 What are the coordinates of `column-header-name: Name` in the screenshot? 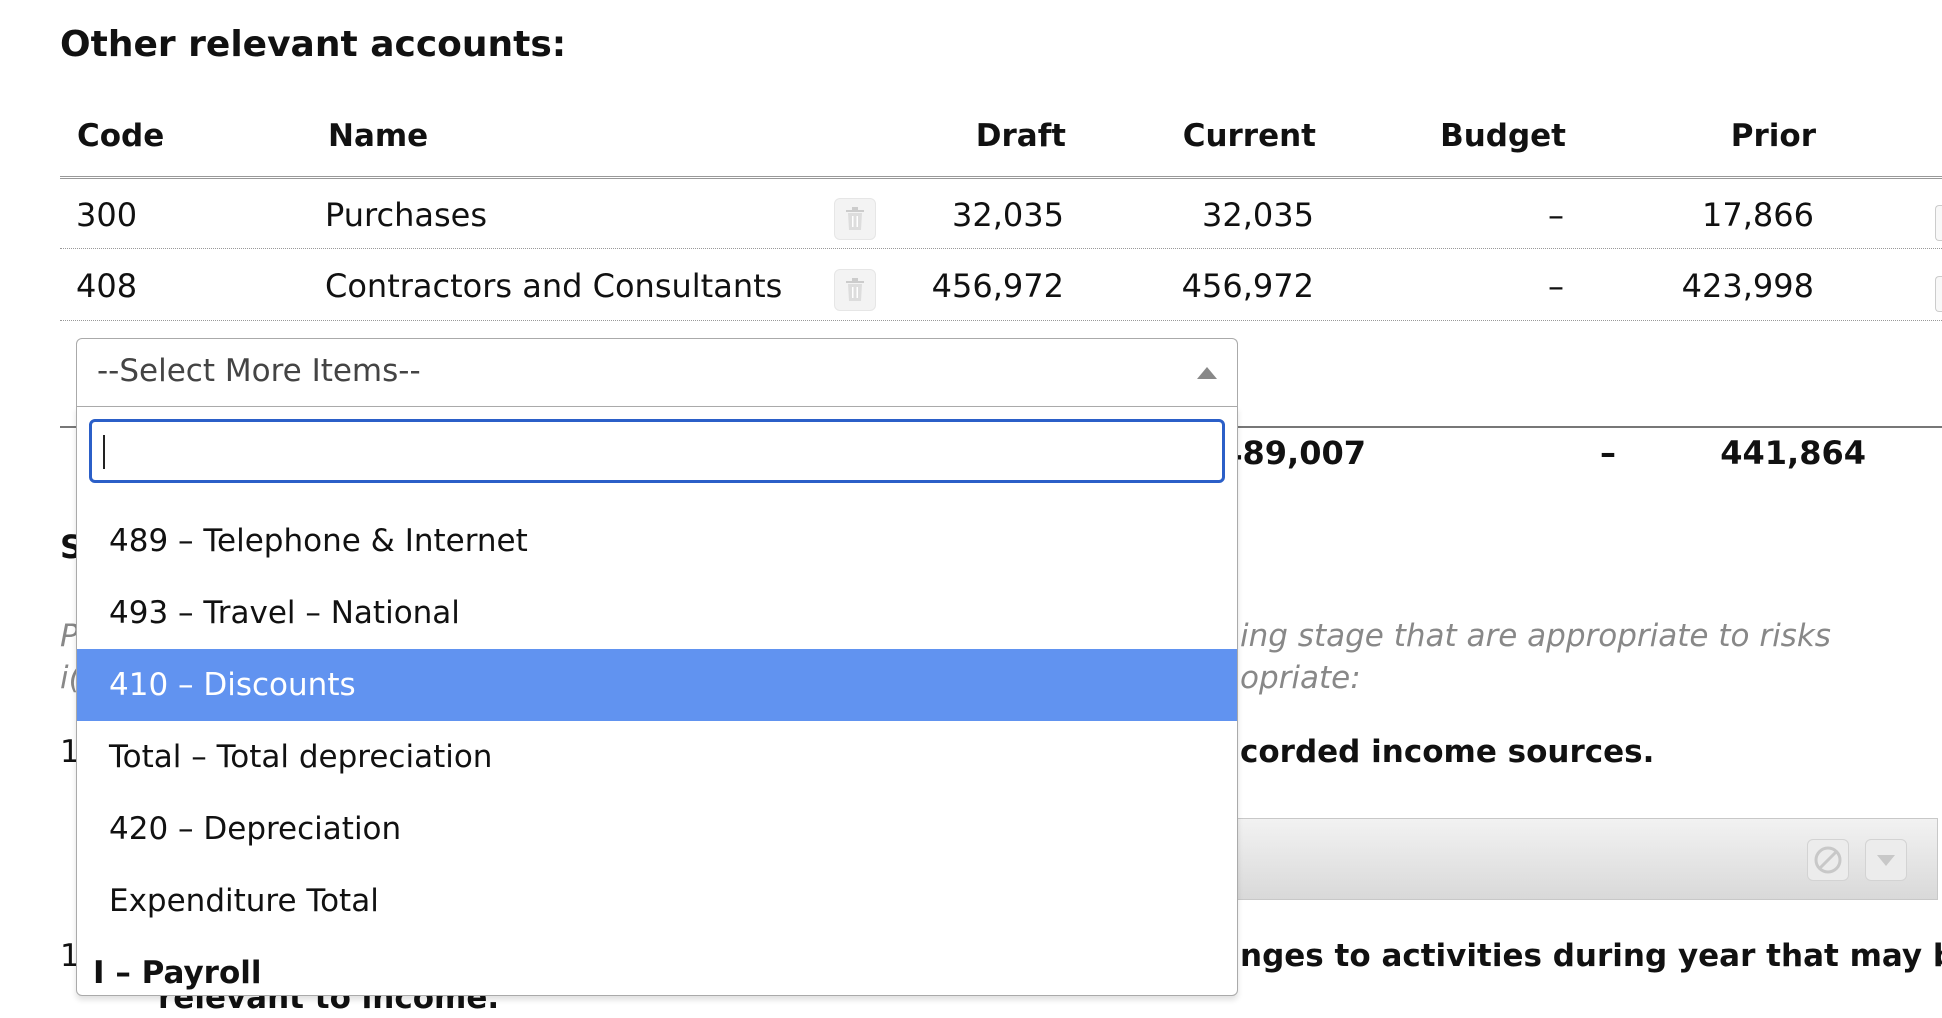 It's located at (378, 136).